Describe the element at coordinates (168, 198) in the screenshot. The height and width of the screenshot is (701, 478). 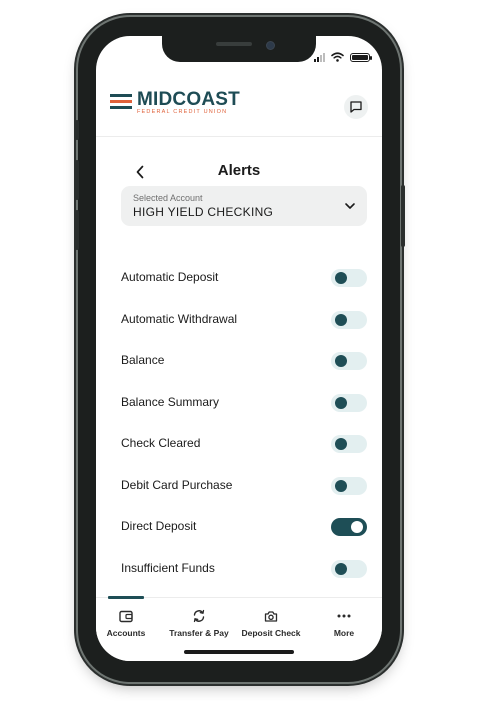
I see `account-selector-label: Selected Account` at that location.